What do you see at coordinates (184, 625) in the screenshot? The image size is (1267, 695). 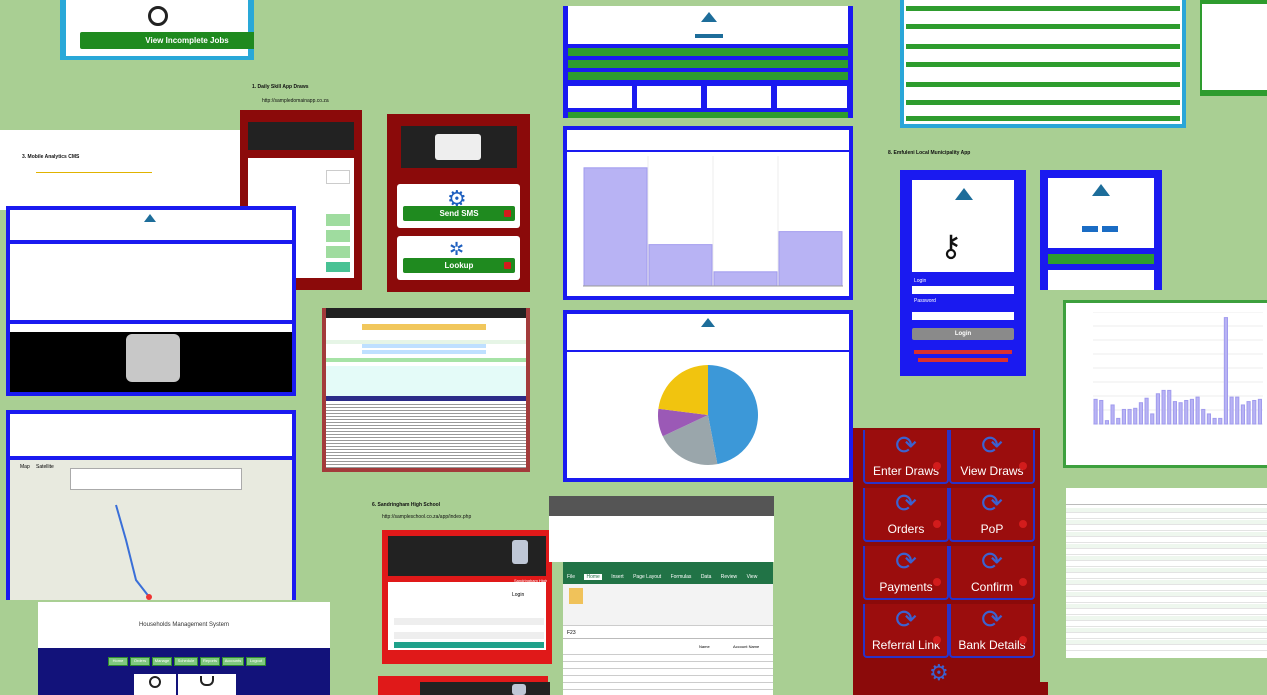 I see `households-title: Households Management System` at bounding box center [184, 625].